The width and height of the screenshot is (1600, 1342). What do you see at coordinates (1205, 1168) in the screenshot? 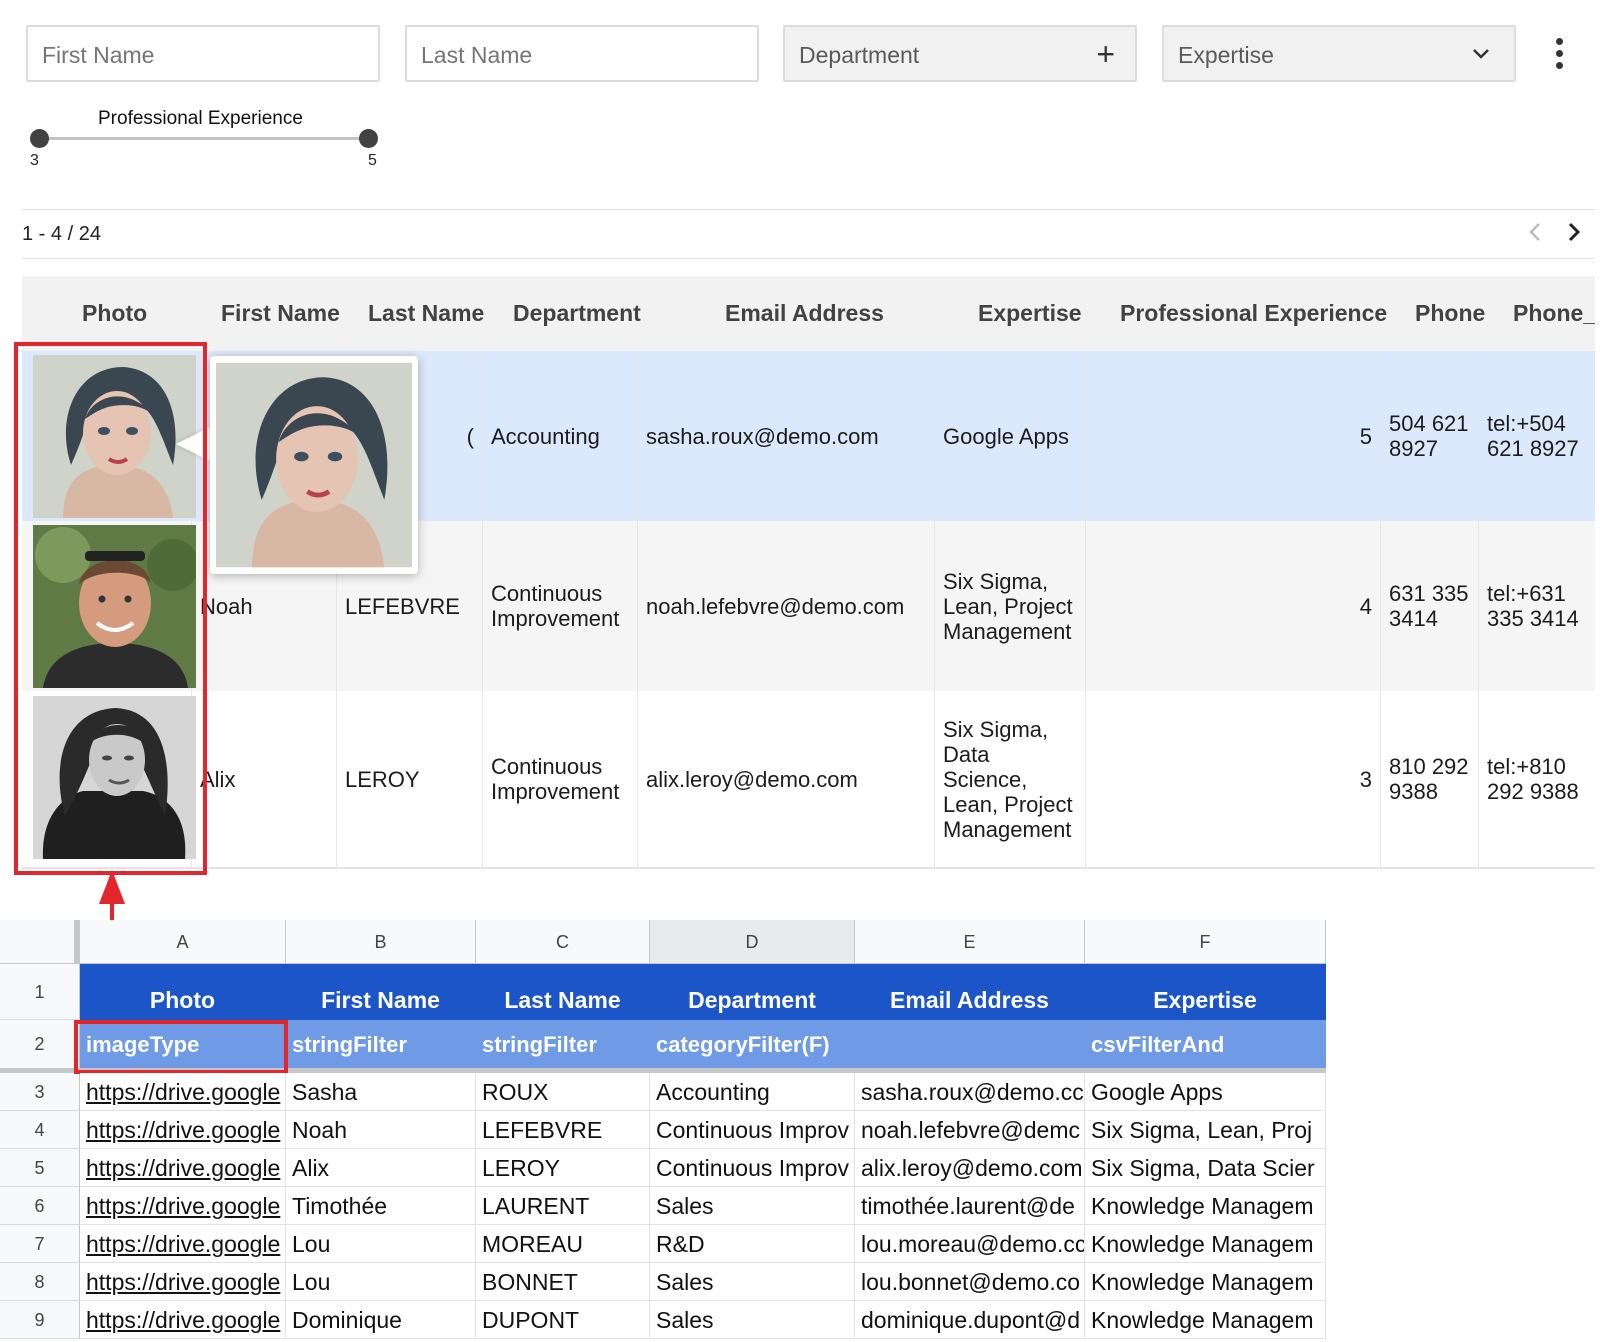
I see `sheet-expertise-cell: Six Sigma, Data Scier` at bounding box center [1205, 1168].